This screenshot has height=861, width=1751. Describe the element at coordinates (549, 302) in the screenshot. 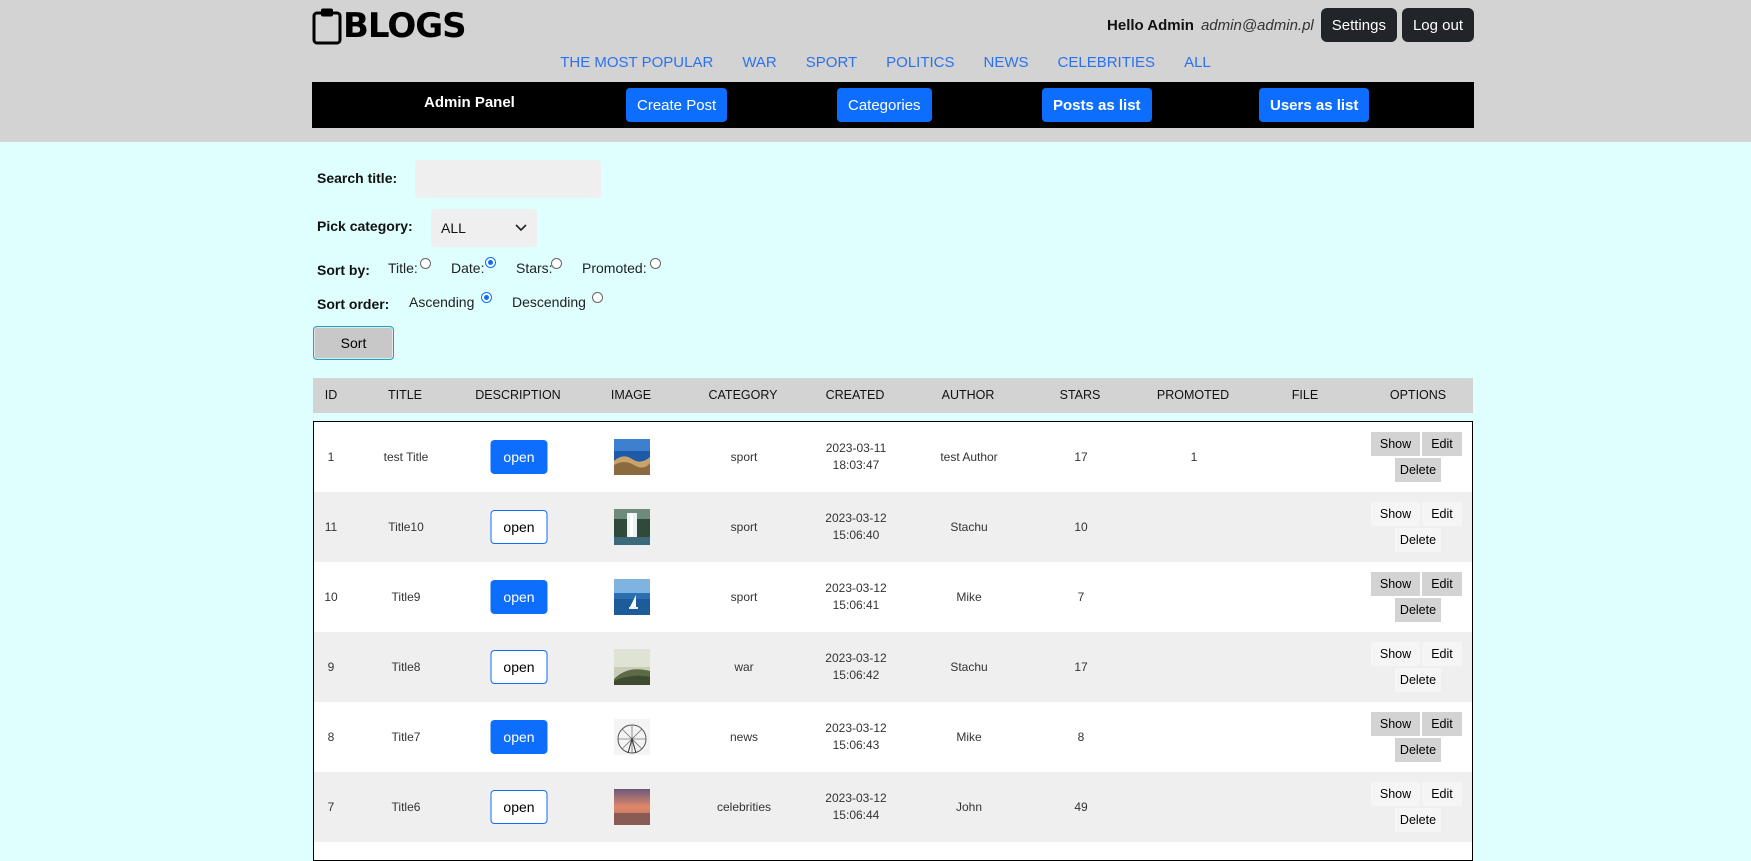

I see `sort-descending-label: Descending` at that location.